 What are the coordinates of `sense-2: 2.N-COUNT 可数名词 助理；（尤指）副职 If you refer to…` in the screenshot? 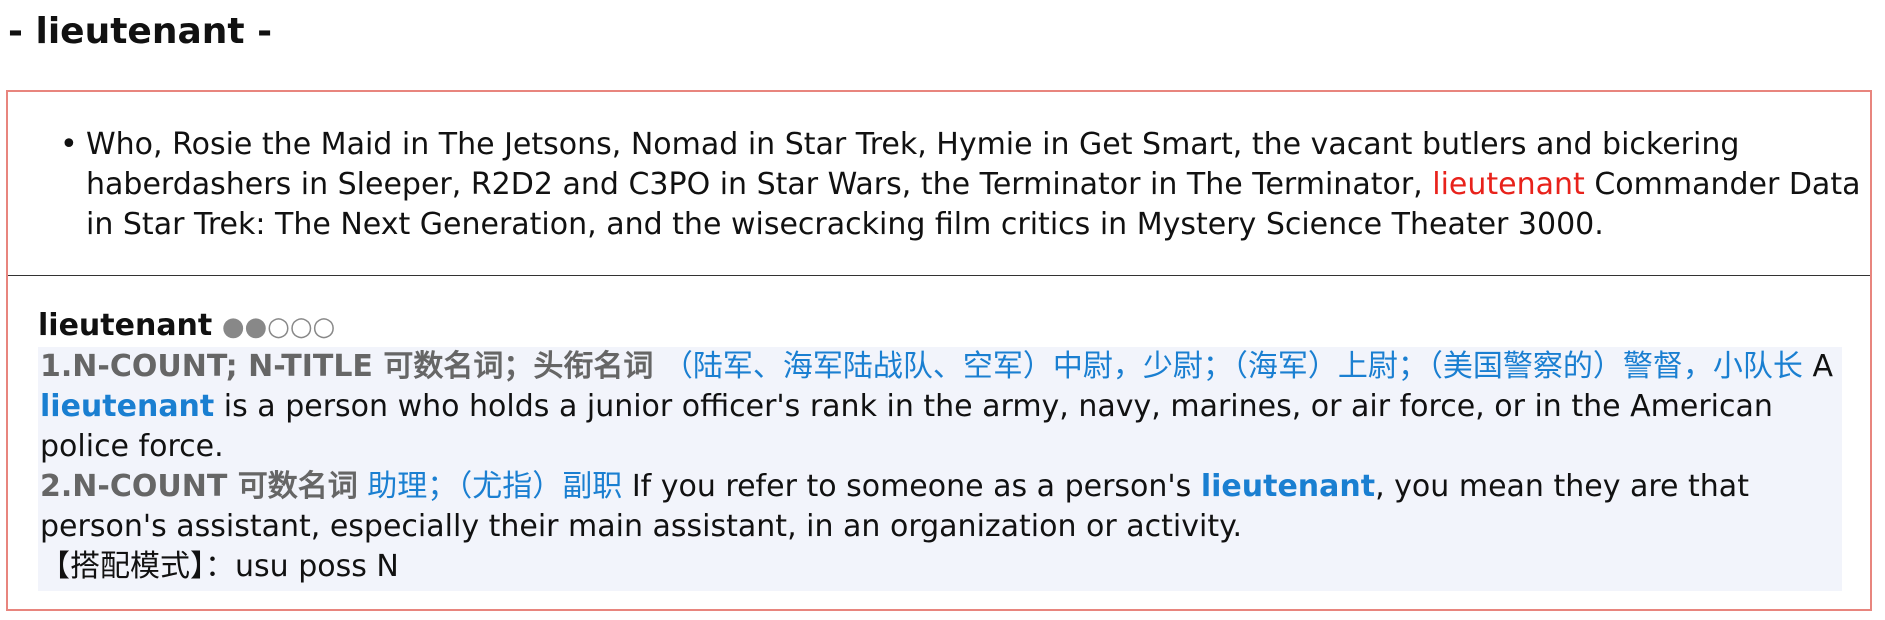 It's located at (940, 507).